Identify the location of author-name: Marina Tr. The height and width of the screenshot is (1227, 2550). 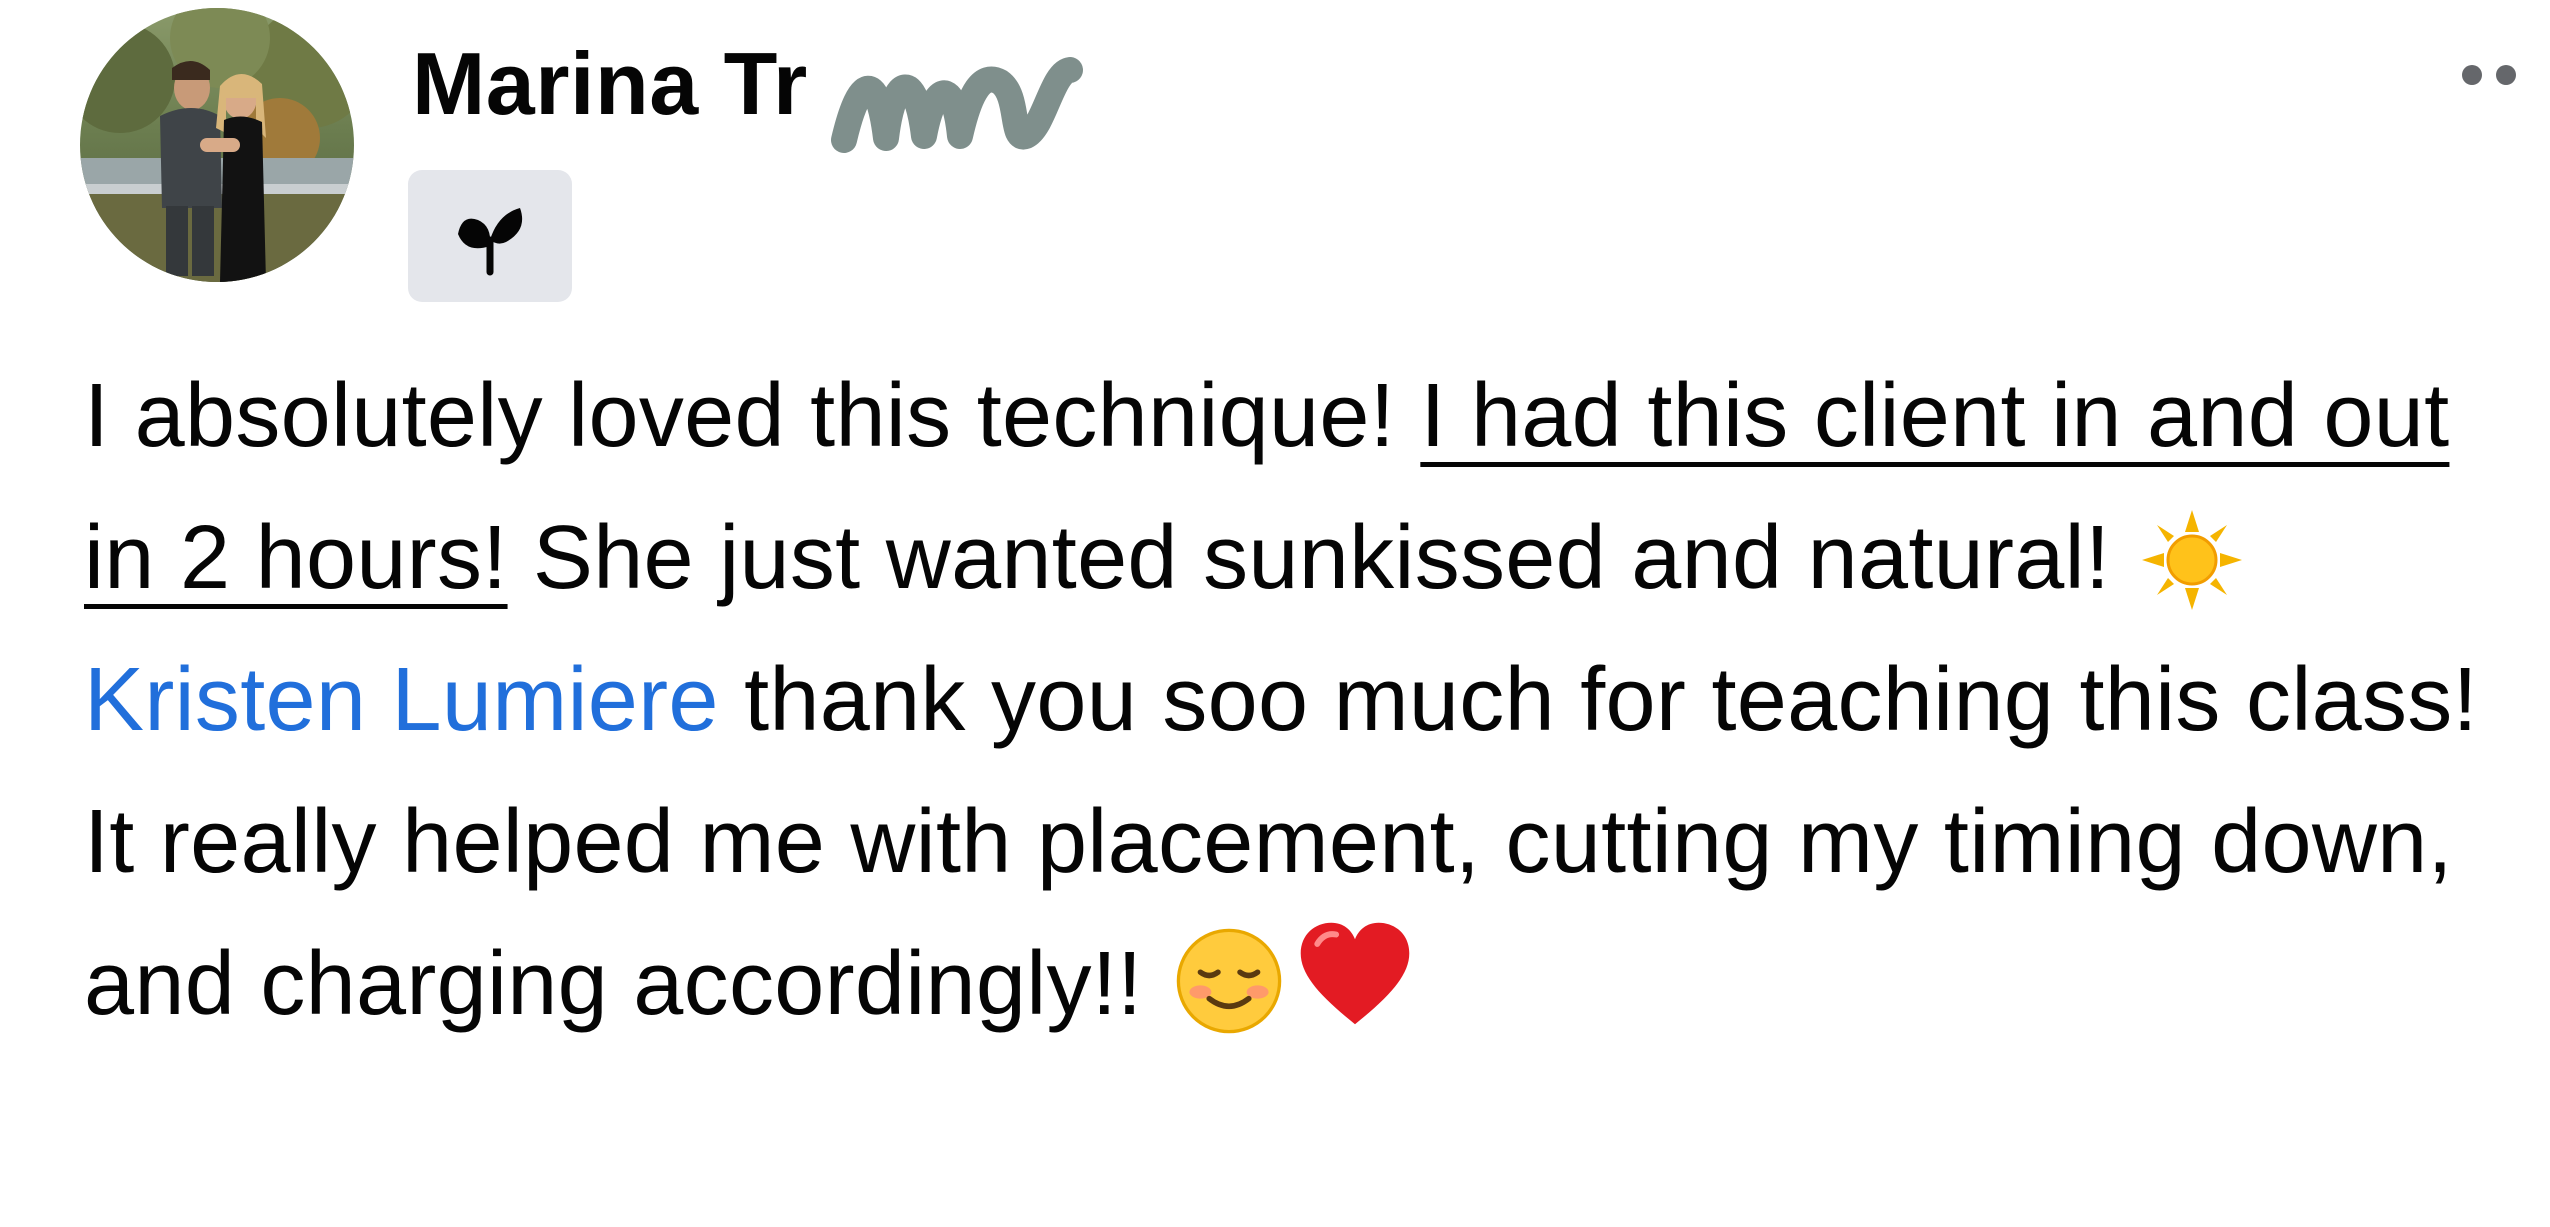
(610, 84).